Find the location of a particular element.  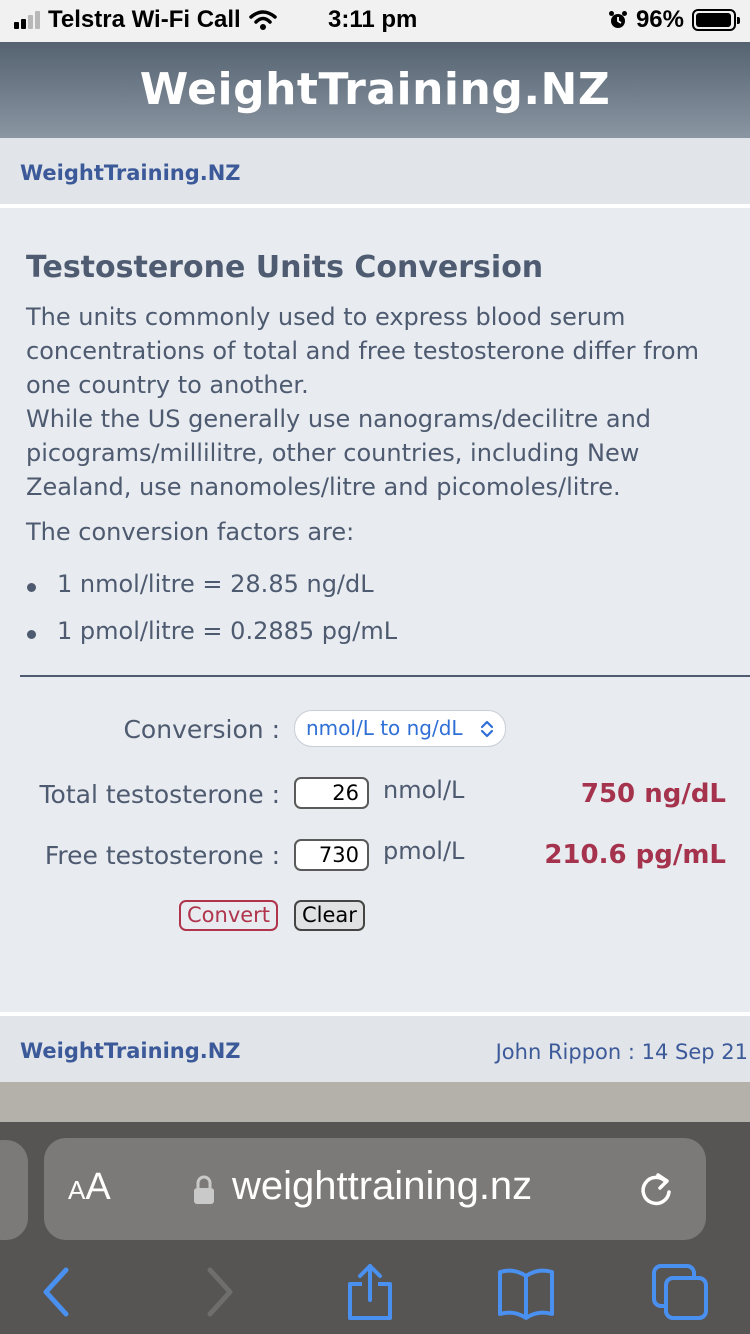

page-title: Testosterone Units Conversion is located at coordinates (285, 267).